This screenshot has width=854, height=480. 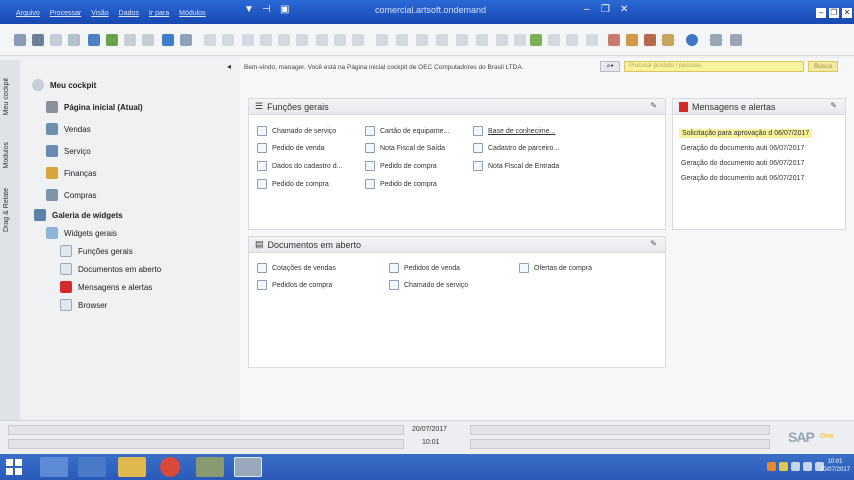 What do you see at coordinates (132, 467) in the screenshot?
I see `taskbar-folder-icon` at bounding box center [132, 467].